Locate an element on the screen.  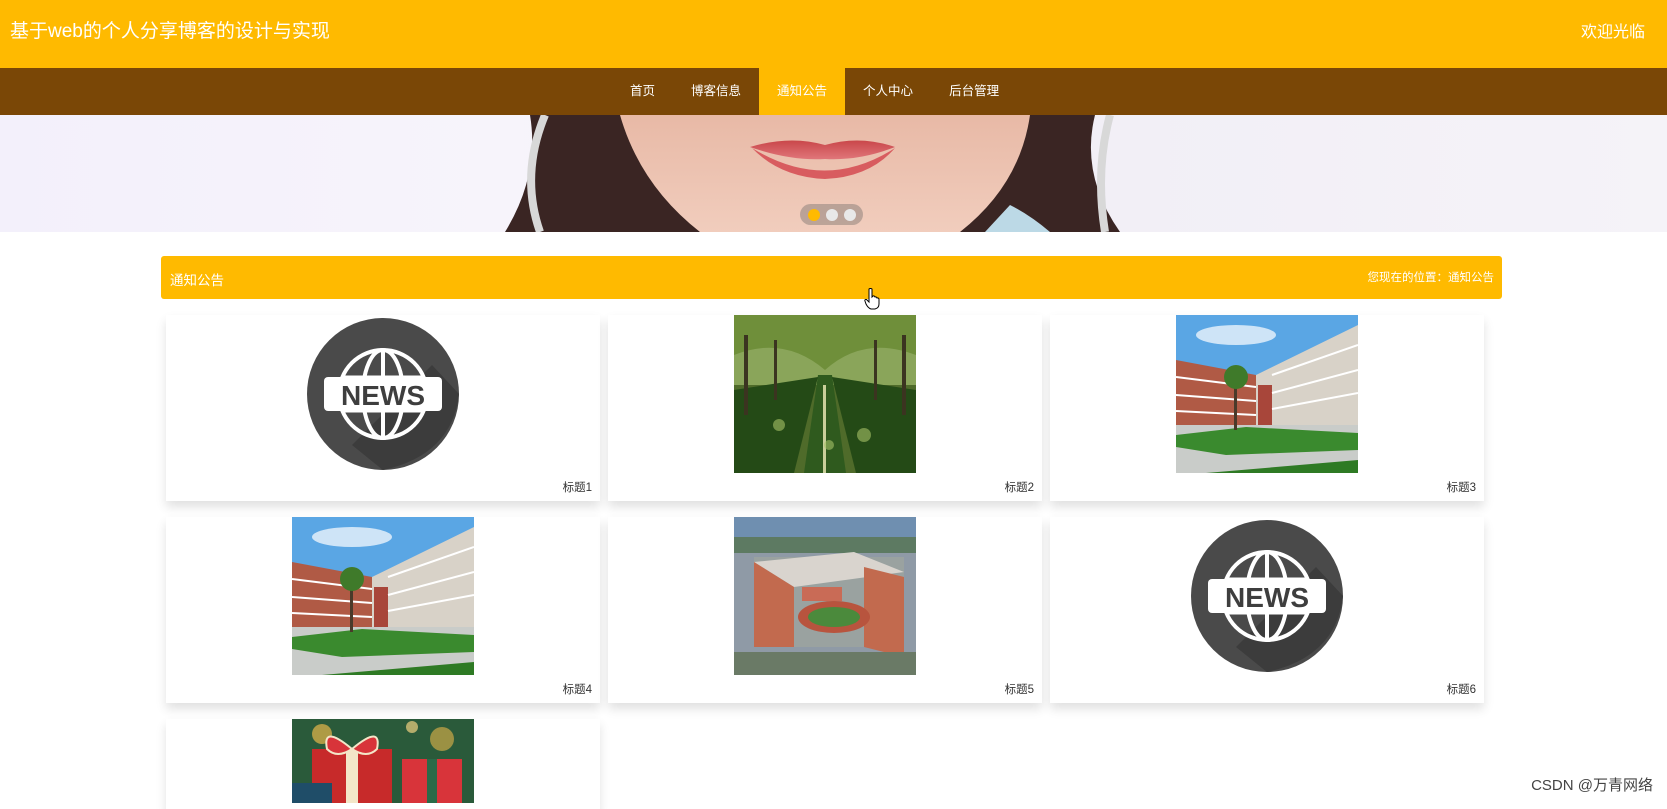
notice-card: NEWS 标题6 is located at coordinates (1267, 610).